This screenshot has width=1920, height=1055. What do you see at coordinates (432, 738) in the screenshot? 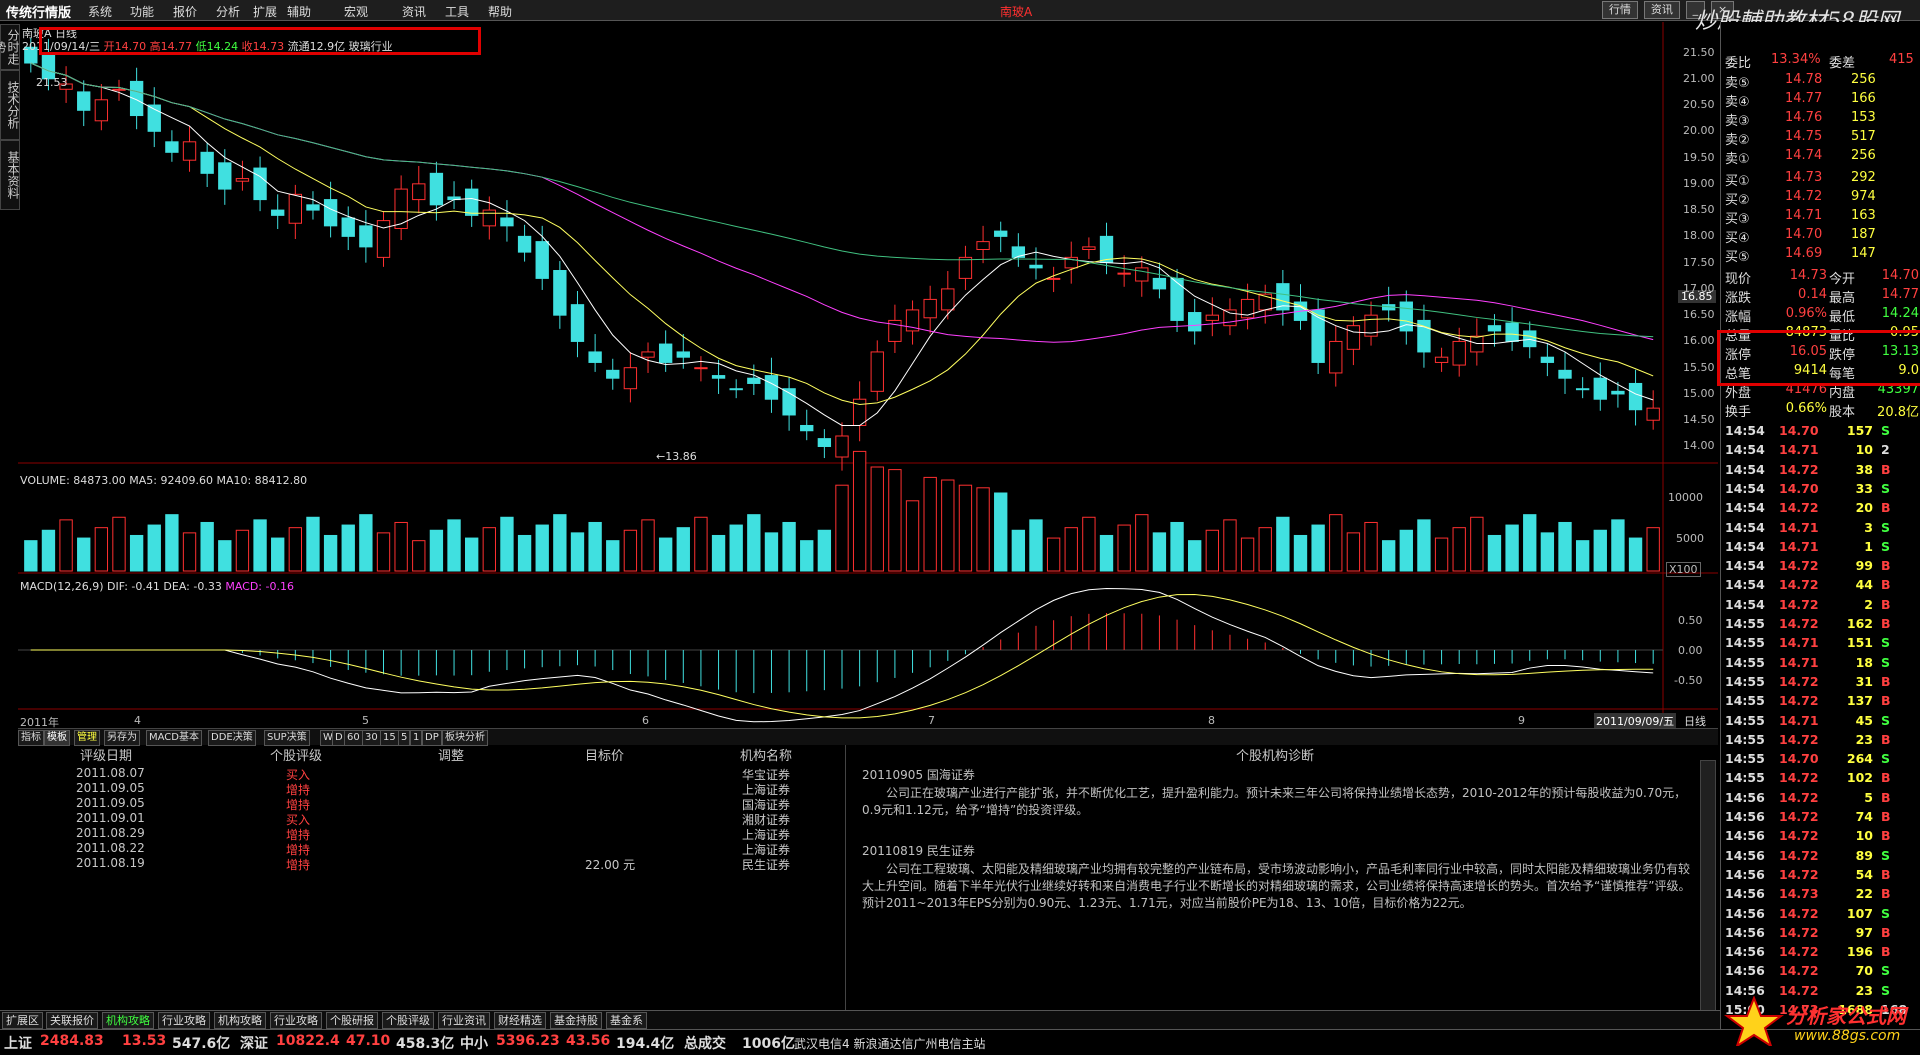
I see `chart-tab-dp: DP` at bounding box center [432, 738].